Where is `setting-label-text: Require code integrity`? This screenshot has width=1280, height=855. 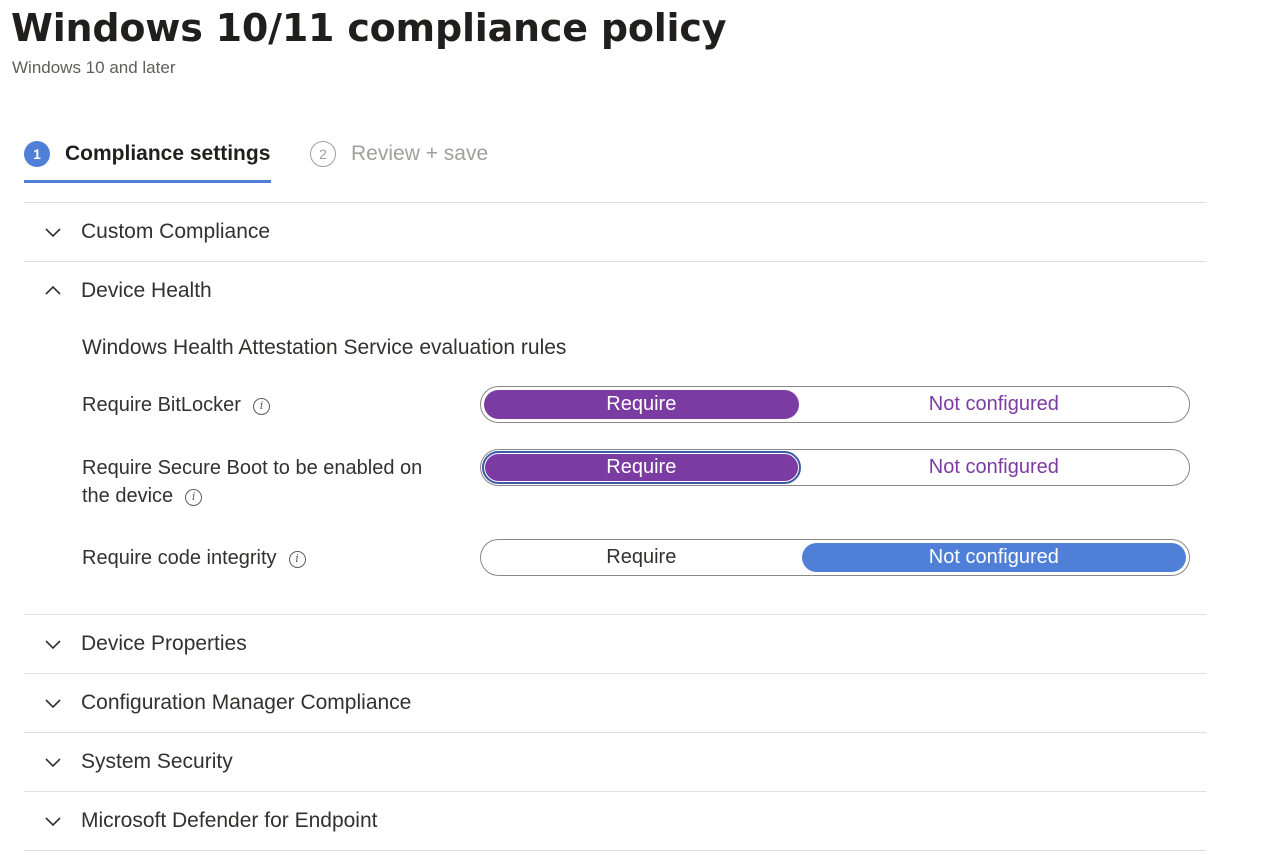
setting-label-text: Require code integrity is located at coordinates (179, 558).